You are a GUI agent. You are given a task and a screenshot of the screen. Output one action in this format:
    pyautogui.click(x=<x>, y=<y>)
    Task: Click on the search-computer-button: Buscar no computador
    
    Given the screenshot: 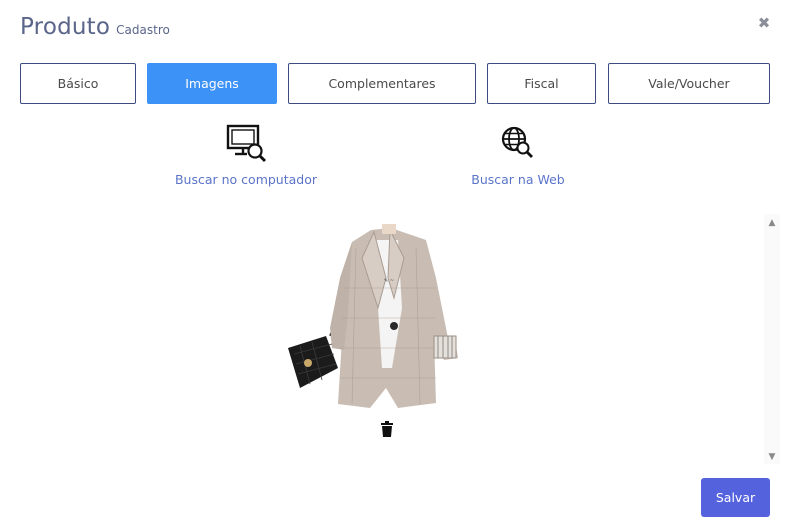 What is the action you would take?
    pyautogui.click(x=246, y=154)
    